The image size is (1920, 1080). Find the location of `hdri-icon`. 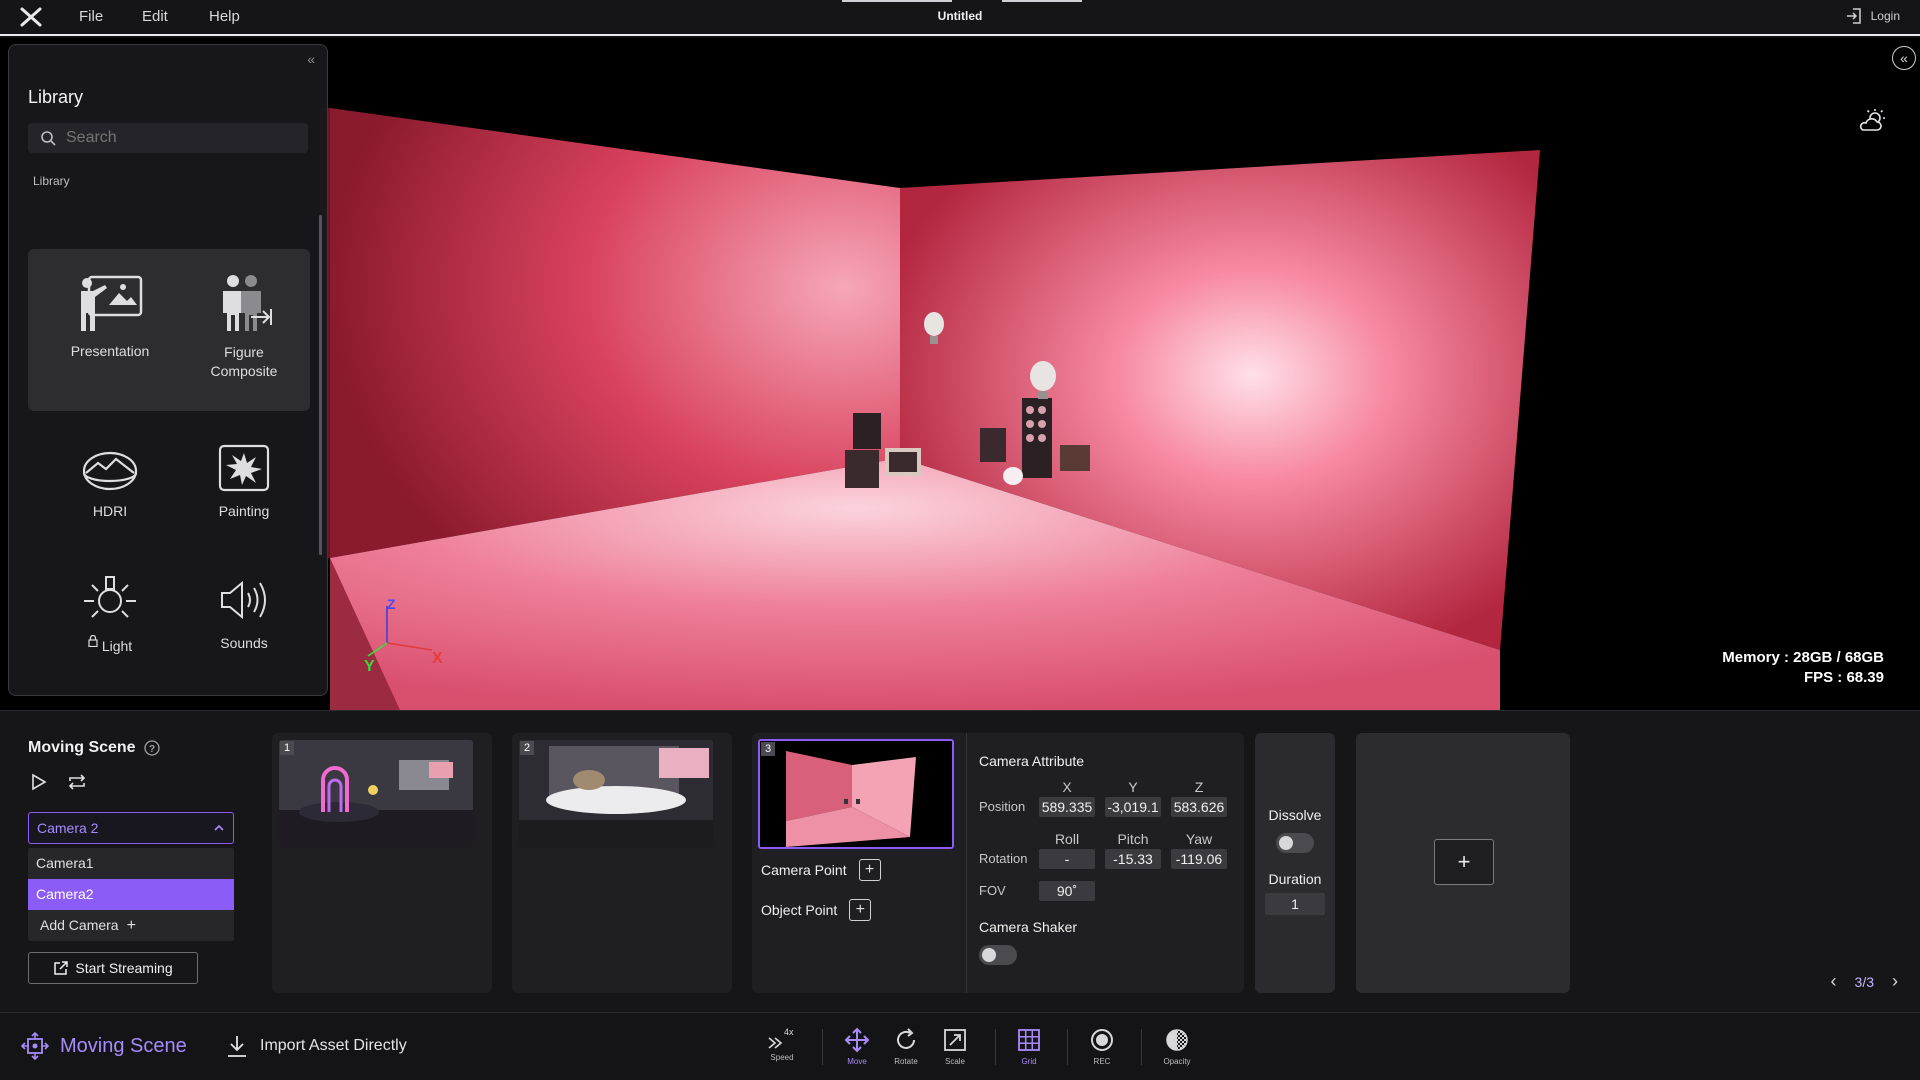

hdri-icon is located at coordinates (110, 471).